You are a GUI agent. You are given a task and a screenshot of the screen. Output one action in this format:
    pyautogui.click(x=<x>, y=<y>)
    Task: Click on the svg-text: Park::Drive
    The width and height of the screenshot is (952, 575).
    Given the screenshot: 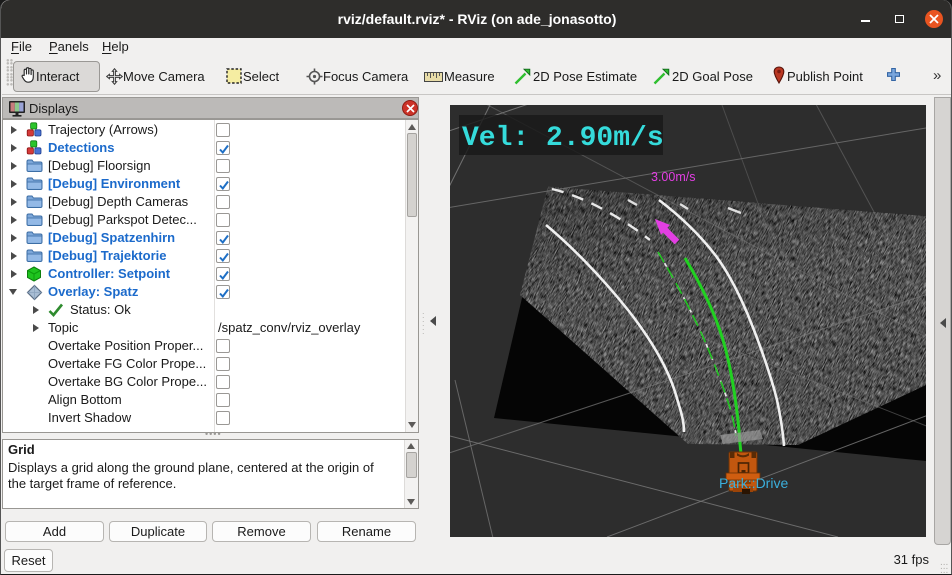 What is the action you would take?
    pyautogui.click(x=753, y=483)
    